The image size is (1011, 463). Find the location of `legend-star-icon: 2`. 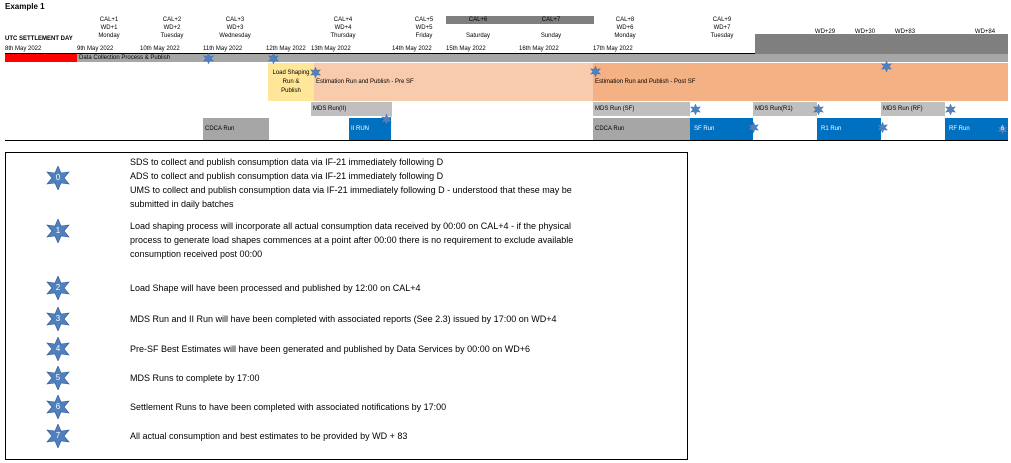

legend-star-icon: 2 is located at coordinates (58, 288).